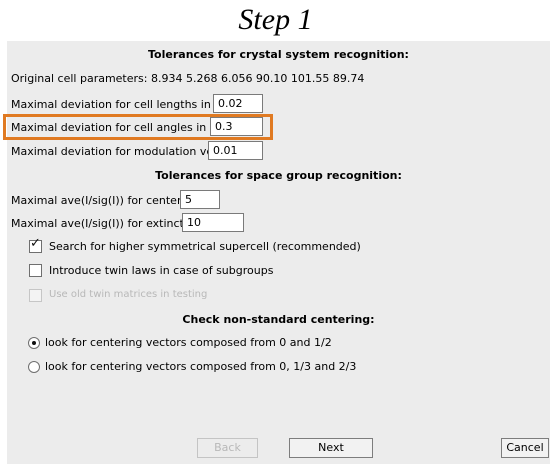 The image size is (551, 464). Describe the element at coordinates (161, 270) in the screenshot. I see `twin-laws-label: Introduce twin laws in case of subgroups` at that location.